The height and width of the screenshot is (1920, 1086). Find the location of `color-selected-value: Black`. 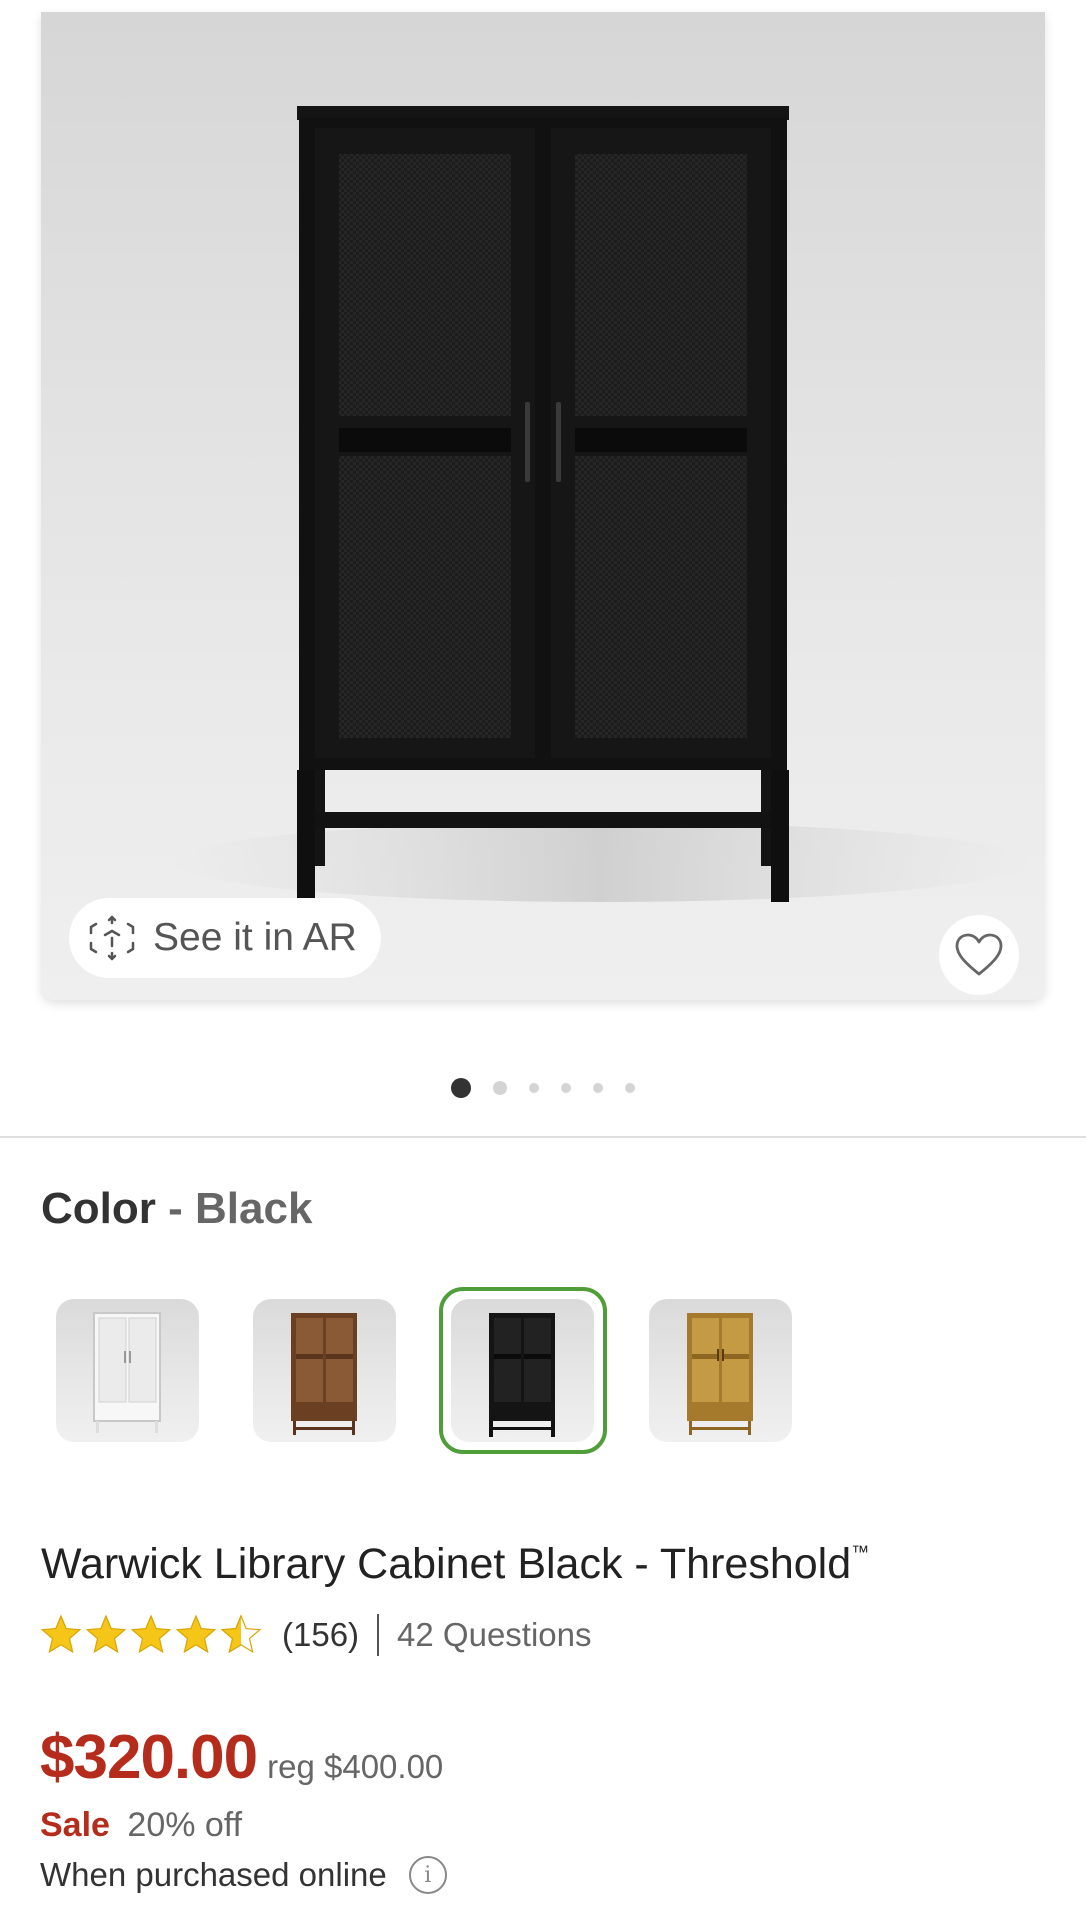

color-selected-value: Black is located at coordinates (254, 1208).